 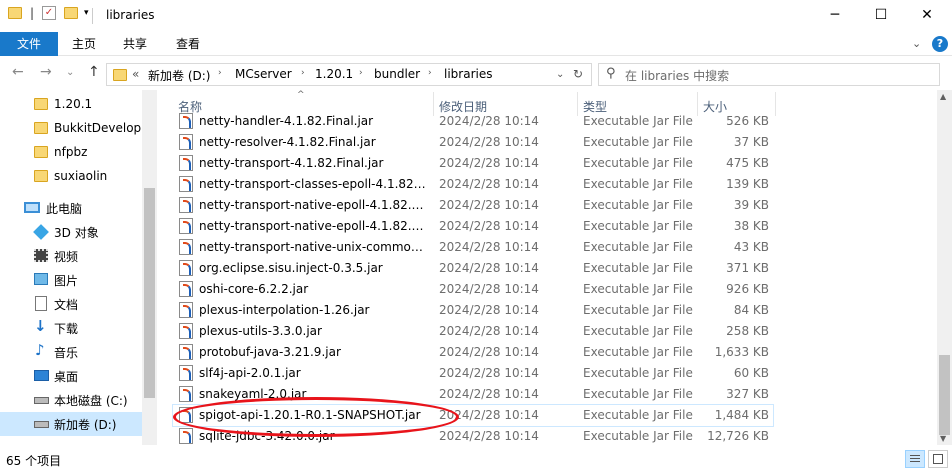 I want to click on item-count: 65 个项目, so click(x=34, y=461).